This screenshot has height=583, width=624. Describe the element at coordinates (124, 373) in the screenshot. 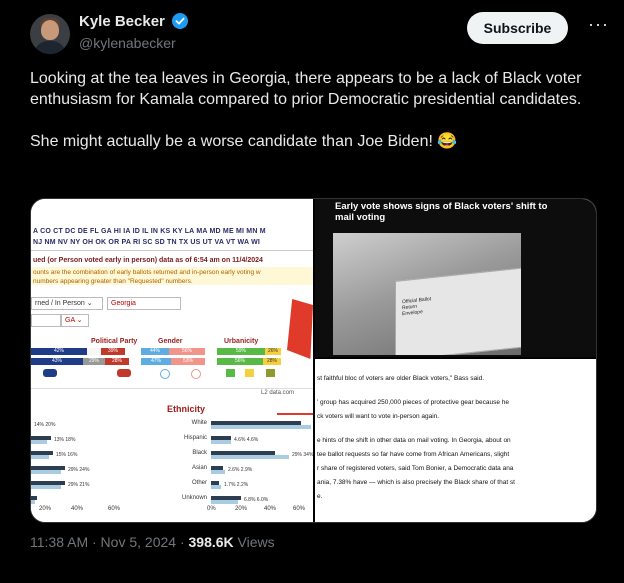

I see `elephant-icon` at that location.